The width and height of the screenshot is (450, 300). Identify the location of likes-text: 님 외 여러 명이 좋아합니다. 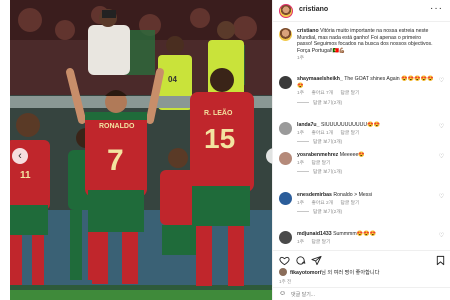
(350, 273).